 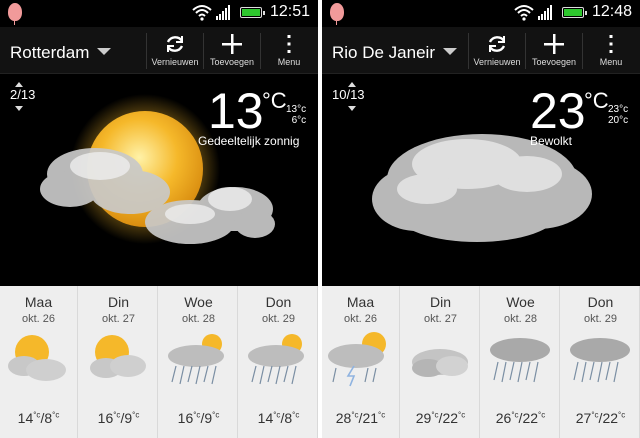 I want to click on location-pager: 10/13, so click(x=348, y=96).